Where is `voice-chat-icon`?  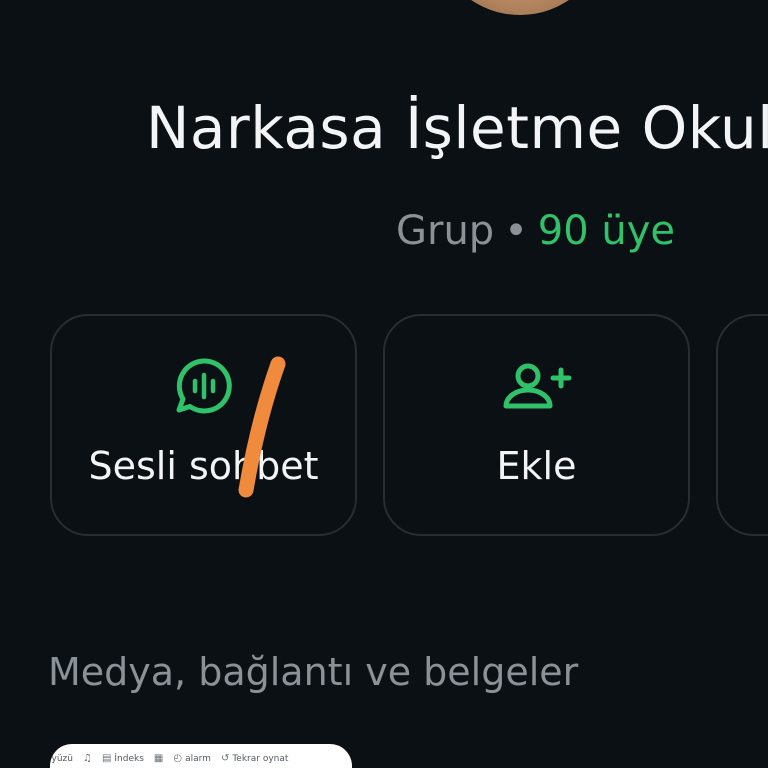 voice-chat-icon is located at coordinates (204, 389).